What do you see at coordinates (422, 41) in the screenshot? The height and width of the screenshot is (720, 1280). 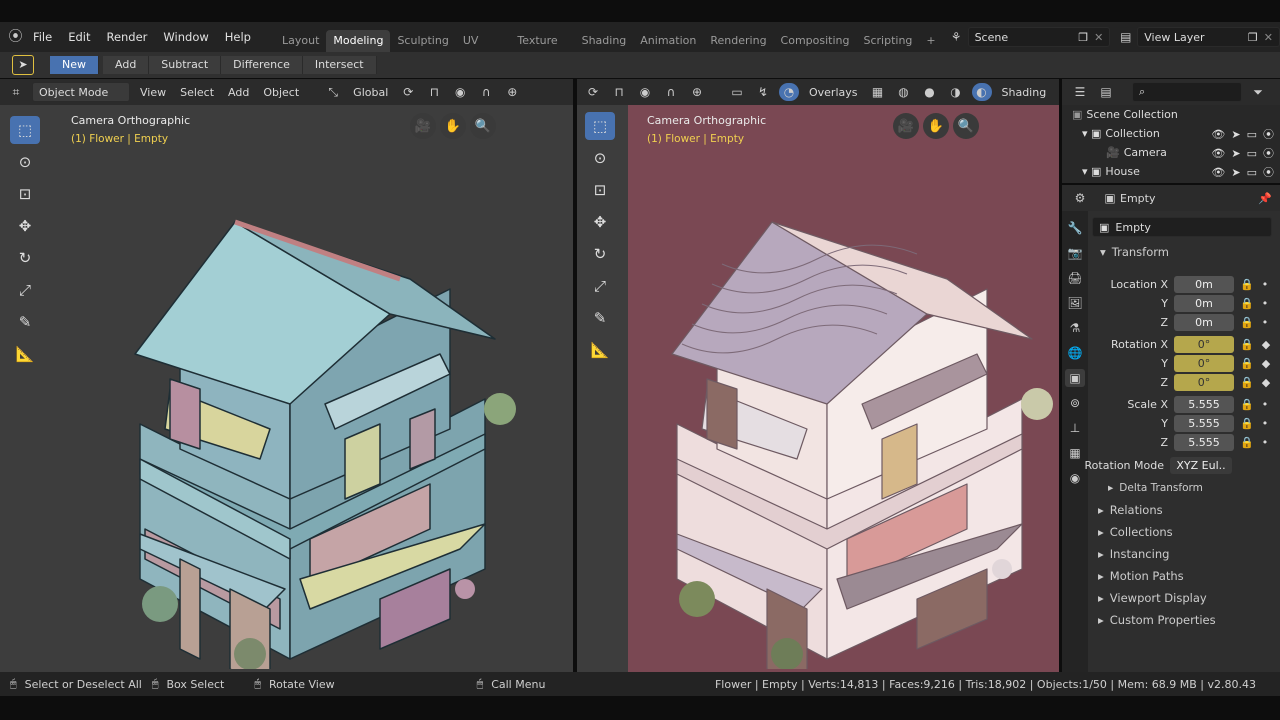 I see `tab-sculpting: Sculpting` at bounding box center [422, 41].